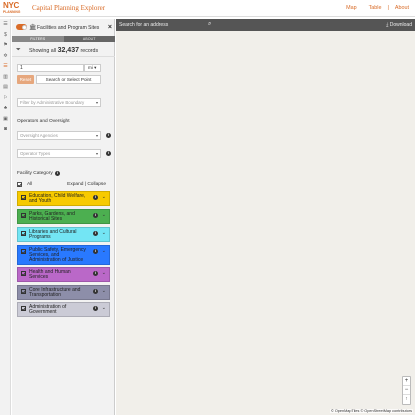  What do you see at coordinates (5, 129) in the screenshot?
I see `camera-icon: ◙` at bounding box center [5, 129].